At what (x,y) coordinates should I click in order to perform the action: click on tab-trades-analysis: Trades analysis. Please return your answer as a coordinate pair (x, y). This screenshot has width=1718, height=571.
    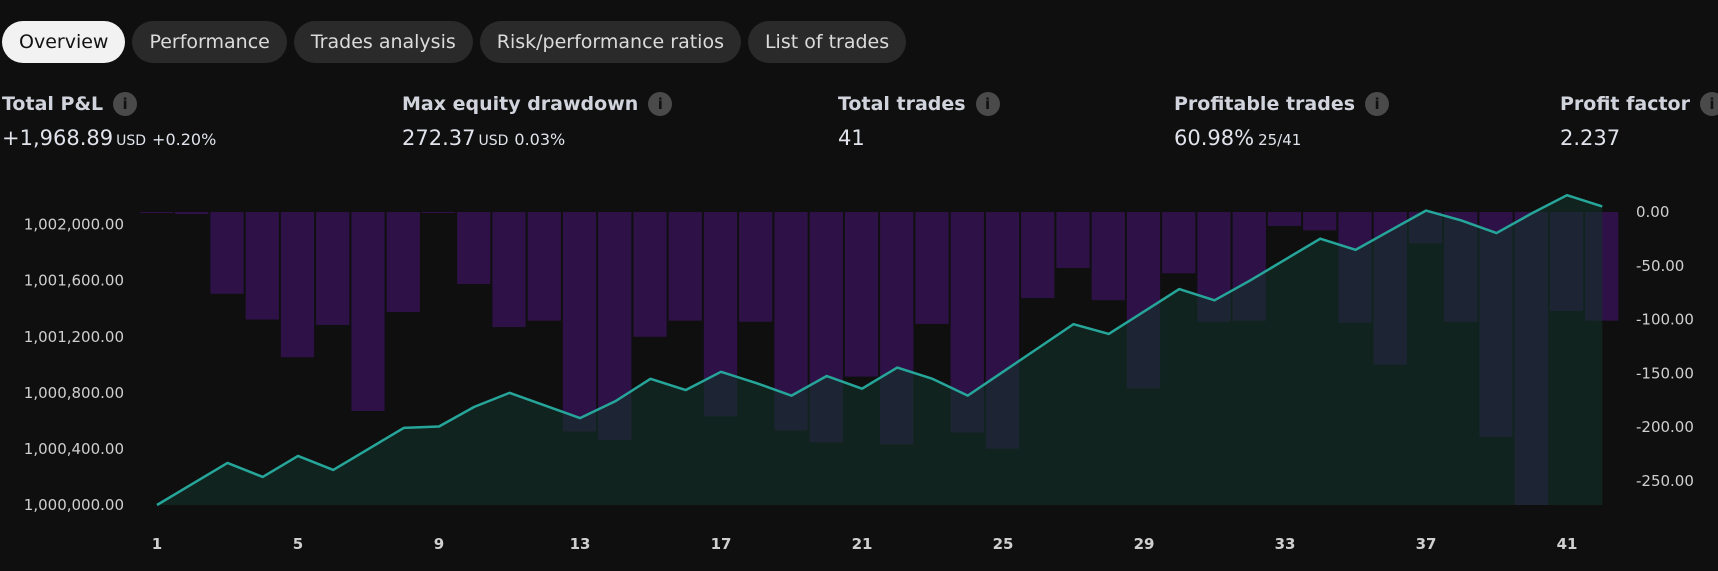
    Looking at the image, I should click on (383, 42).